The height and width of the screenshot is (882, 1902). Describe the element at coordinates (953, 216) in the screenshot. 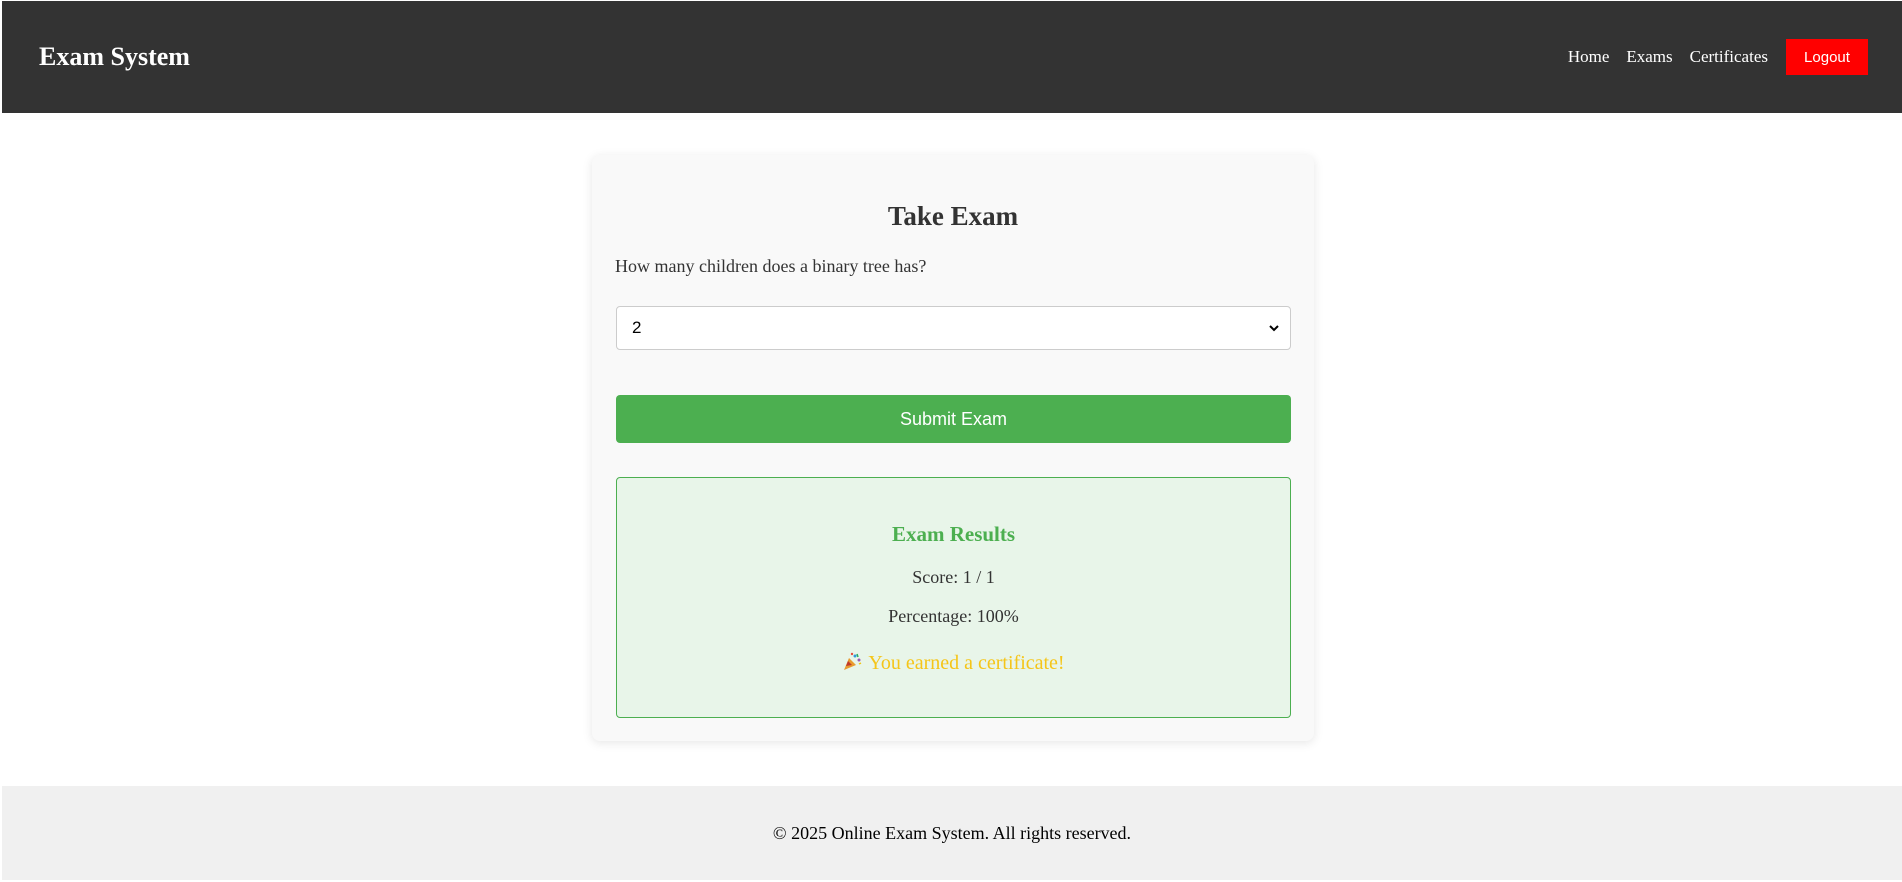

I see `page-title: Take Exam` at that location.